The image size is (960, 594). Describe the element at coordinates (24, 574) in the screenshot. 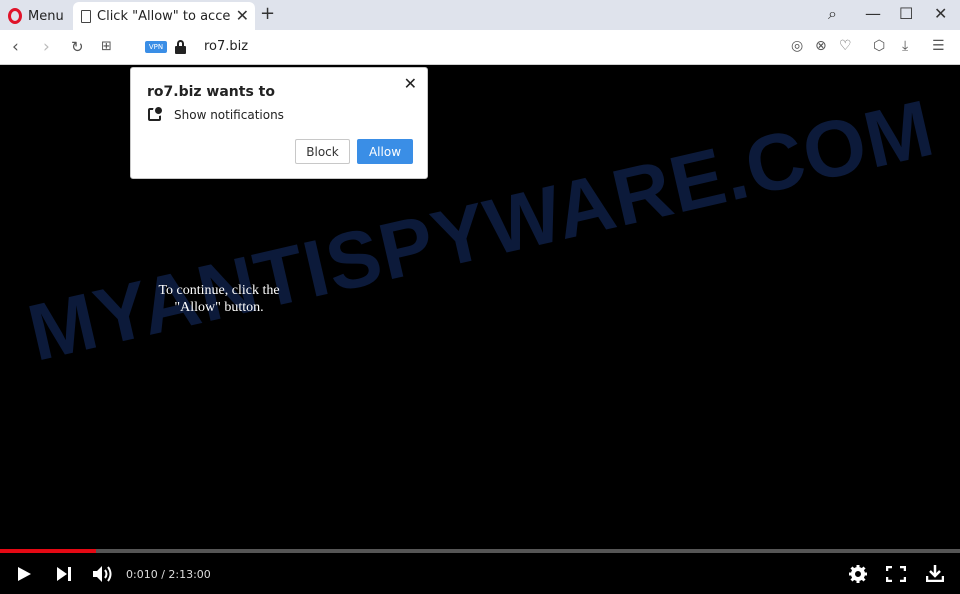

I see `play-icon` at that location.